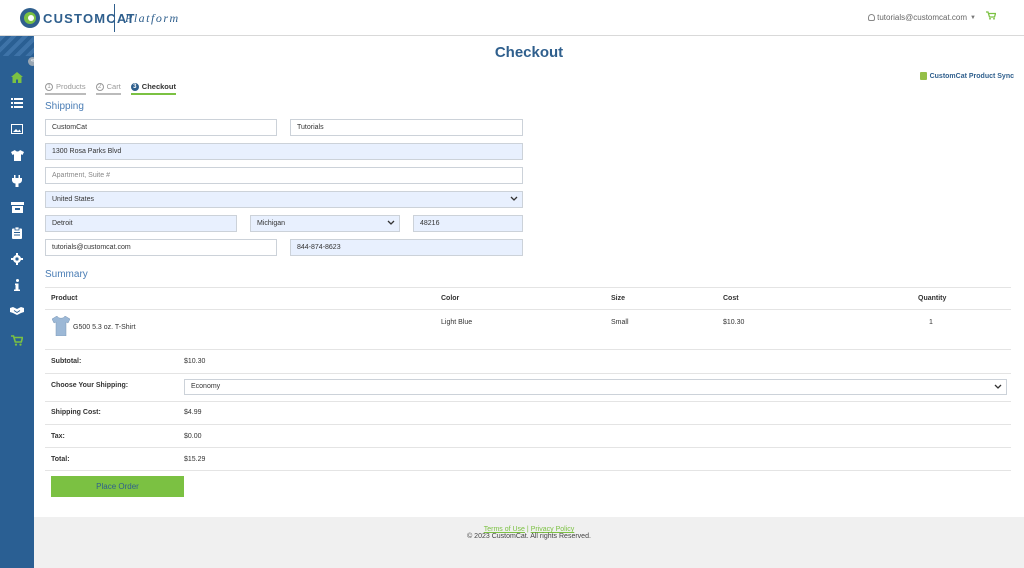  I want to click on column-header-quantity: Quantity, so click(932, 298).